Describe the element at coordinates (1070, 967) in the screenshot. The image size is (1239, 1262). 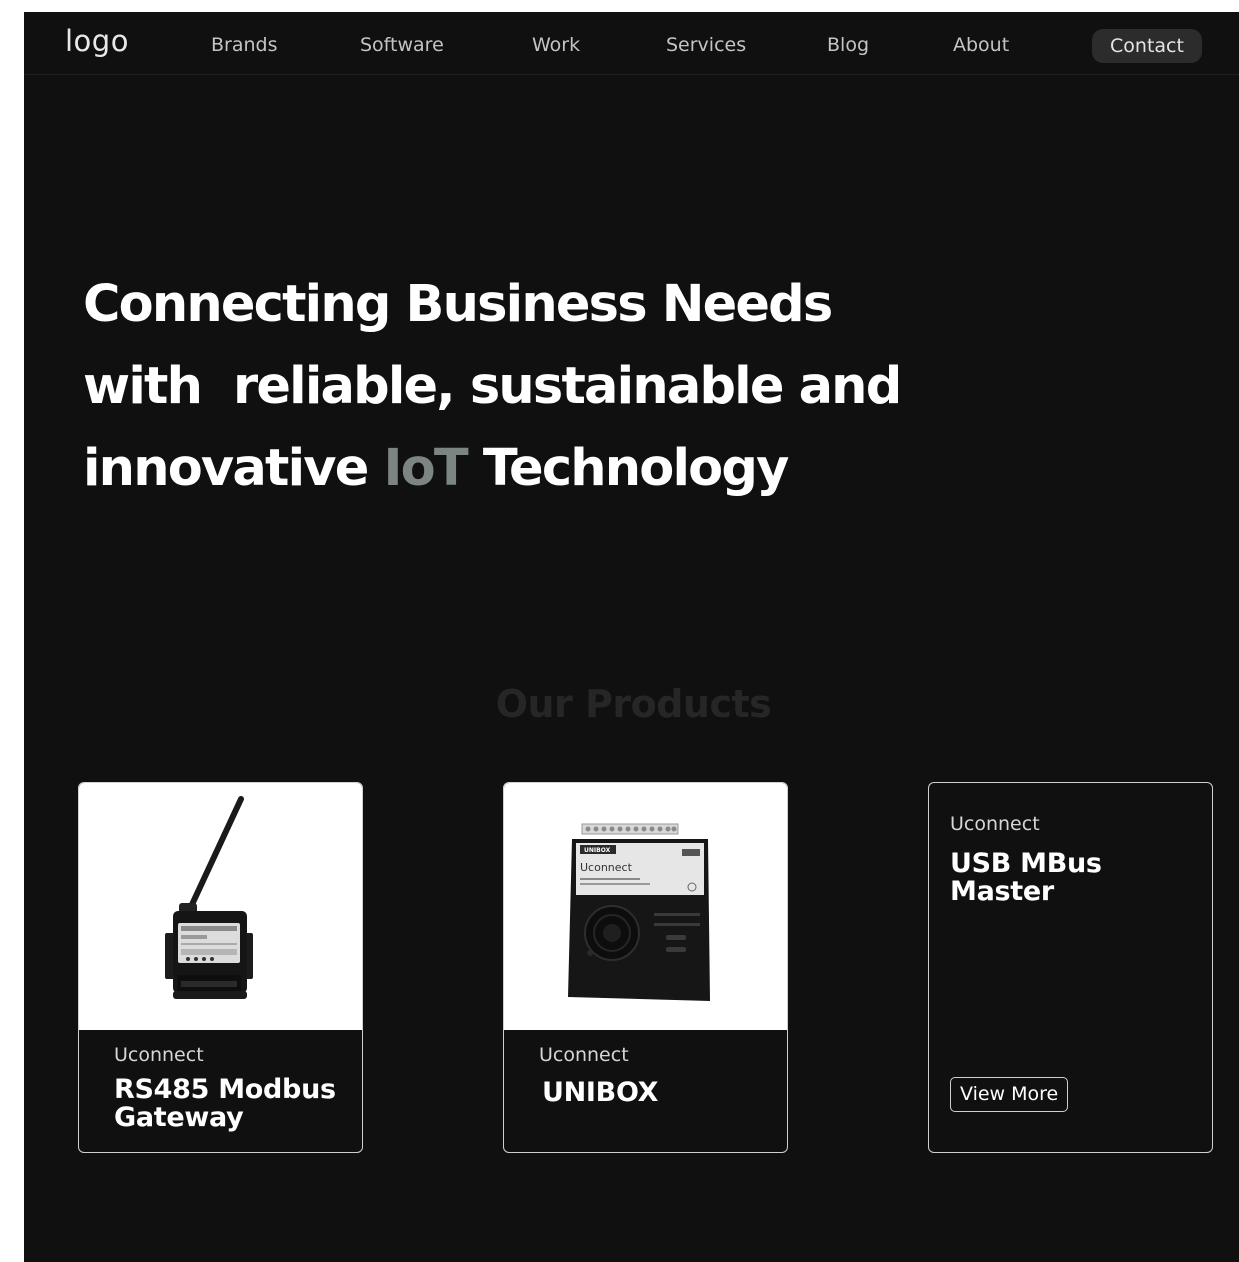
I see `product-card-usb-mbus: Uconnect USB MBus Master View More` at that location.